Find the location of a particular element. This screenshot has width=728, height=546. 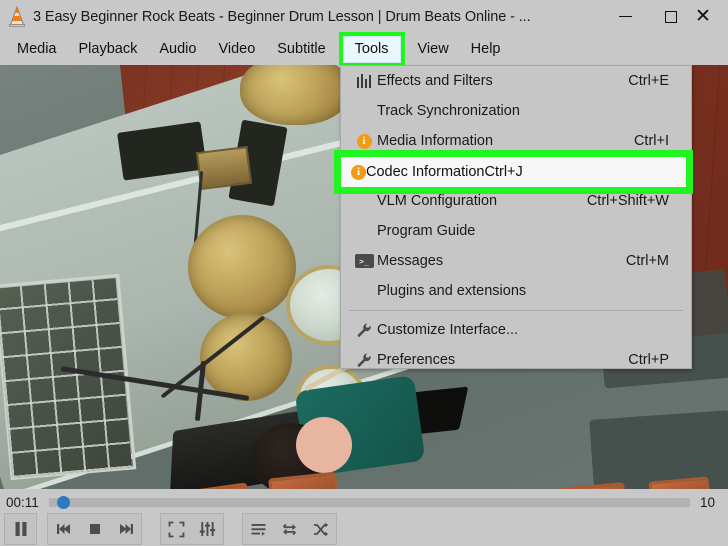

previous-track-icon is located at coordinates (63, 529).